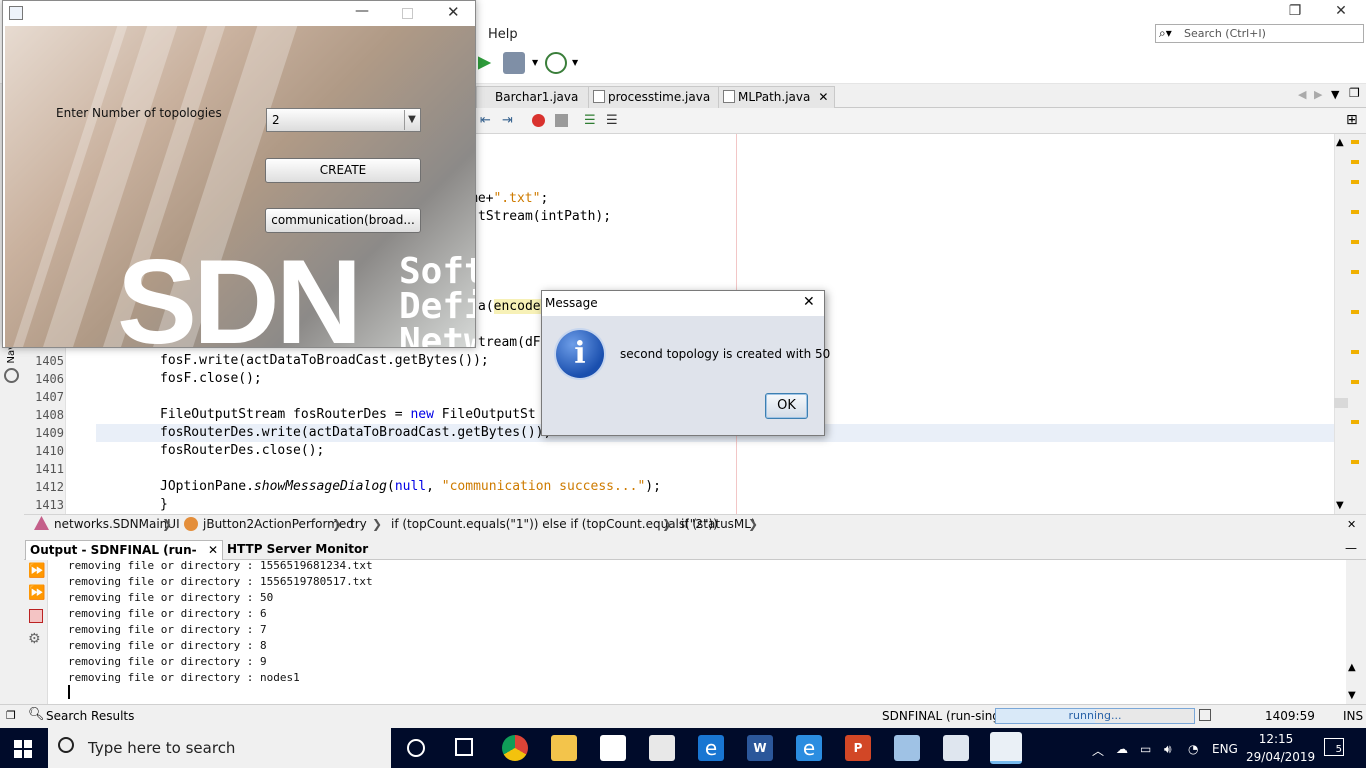  I want to click on restore-icon: ❐, so click(1295, 12).